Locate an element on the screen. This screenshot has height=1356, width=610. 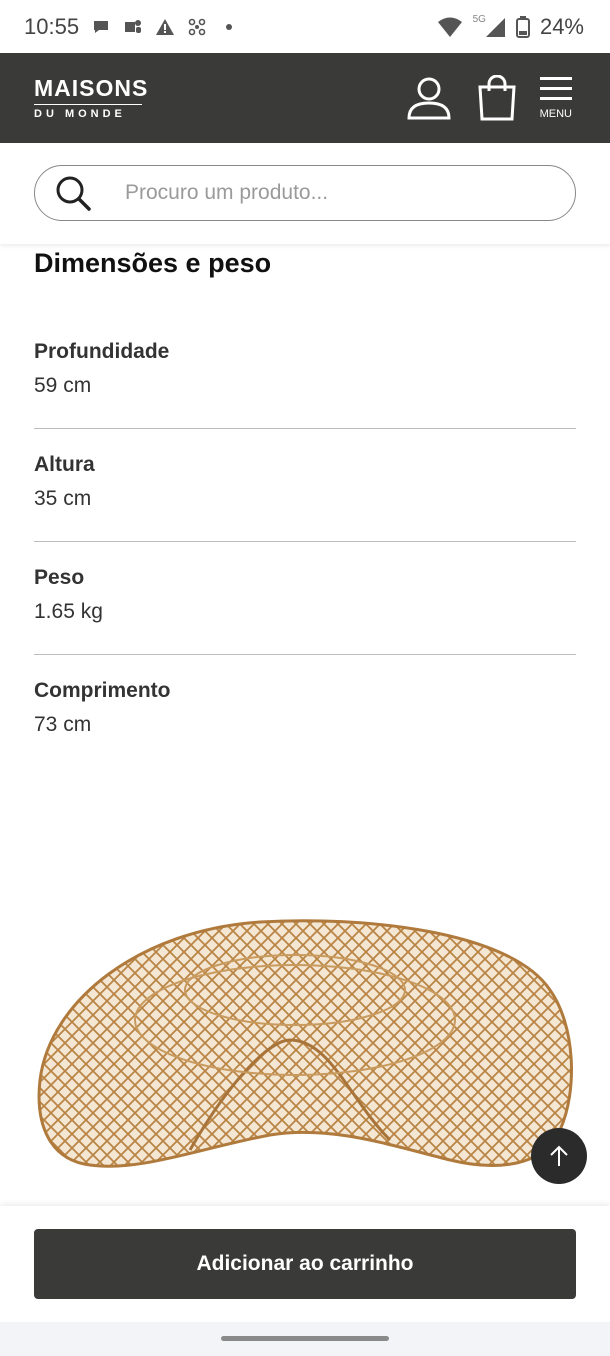
dot-icon is located at coordinates (229, 27).